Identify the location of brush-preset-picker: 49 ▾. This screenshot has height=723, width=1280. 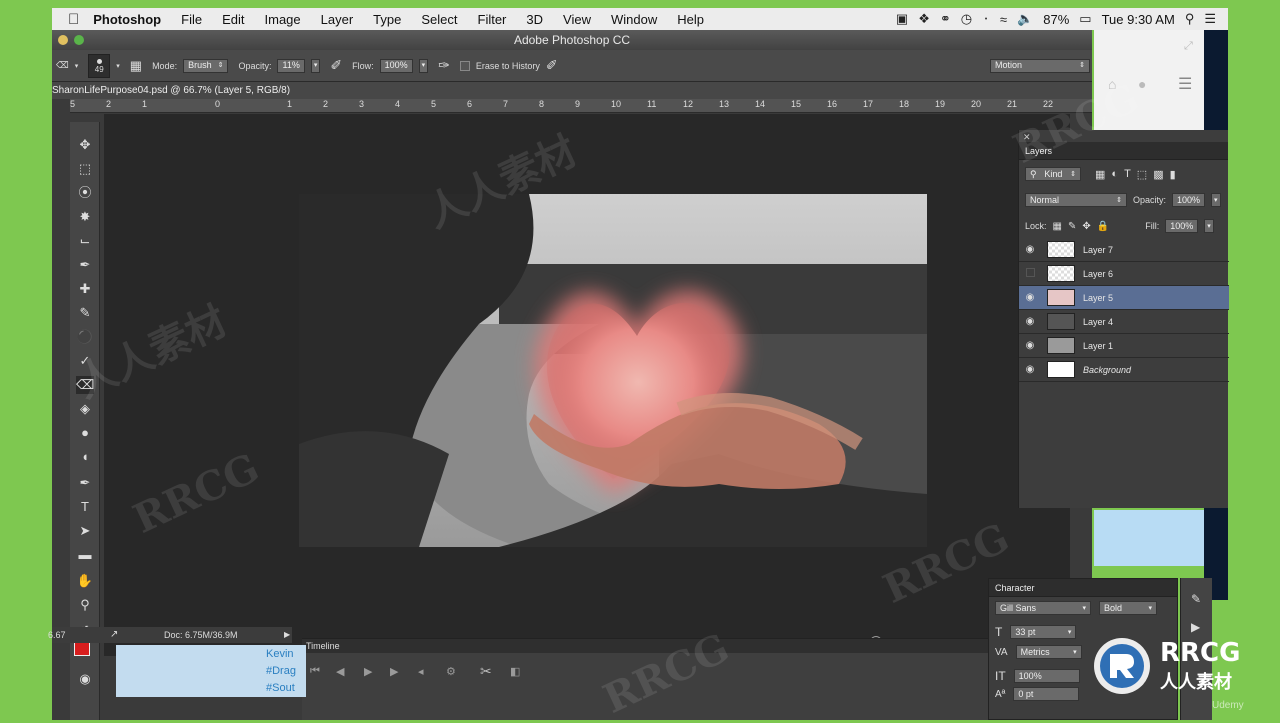
(104, 65).